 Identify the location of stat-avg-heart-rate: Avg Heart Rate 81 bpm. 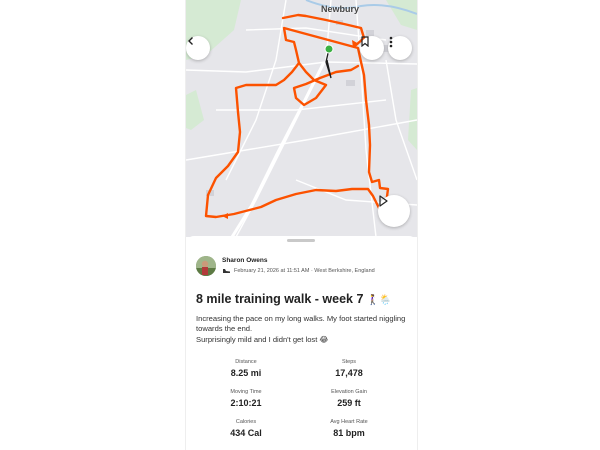
(349, 428).